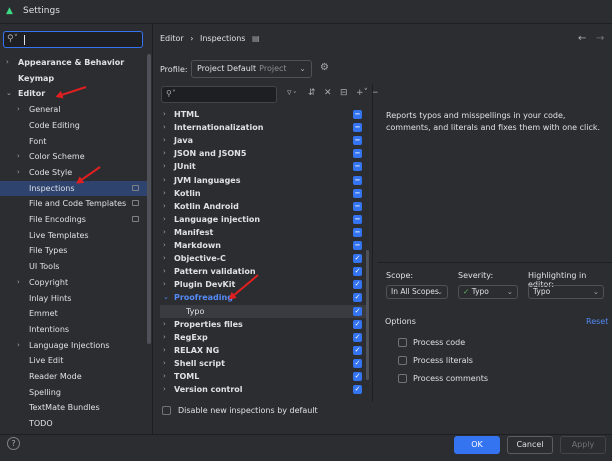 The image size is (612, 461). What do you see at coordinates (264, 350) in the screenshot?
I see `inspection-group-relax-ng: › RELAX NG ✓` at bounding box center [264, 350].